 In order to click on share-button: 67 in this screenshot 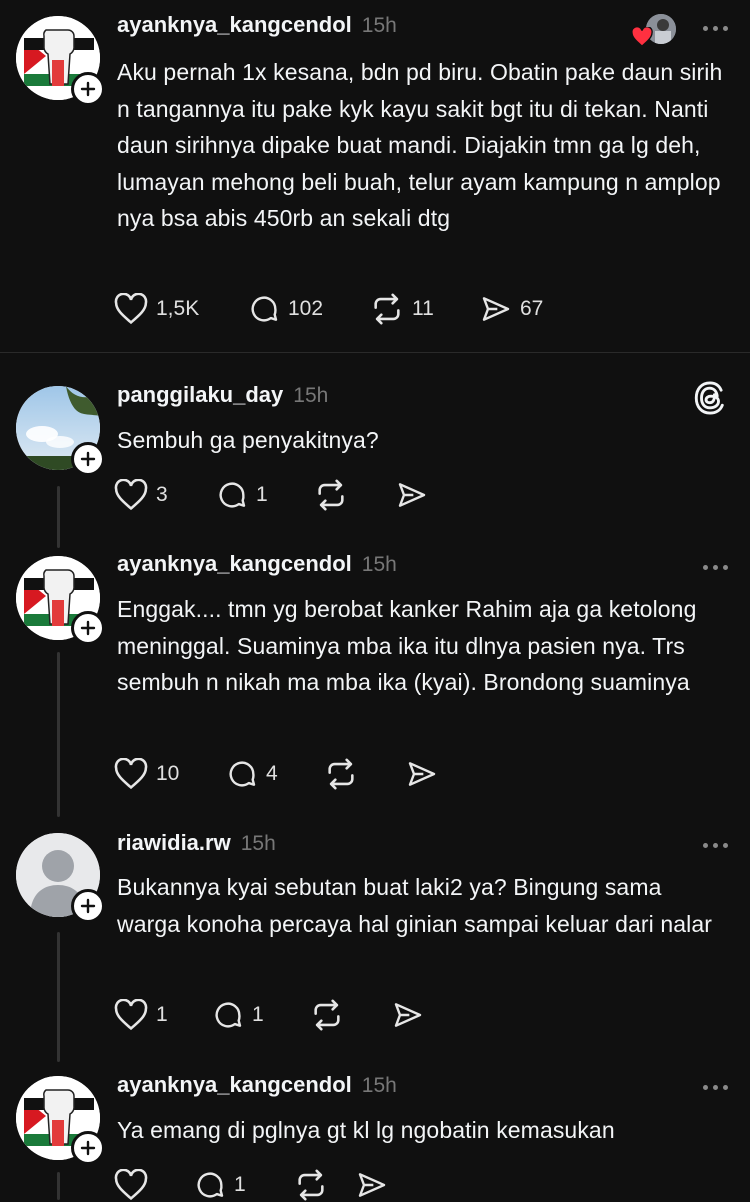, I will do `click(511, 309)`.